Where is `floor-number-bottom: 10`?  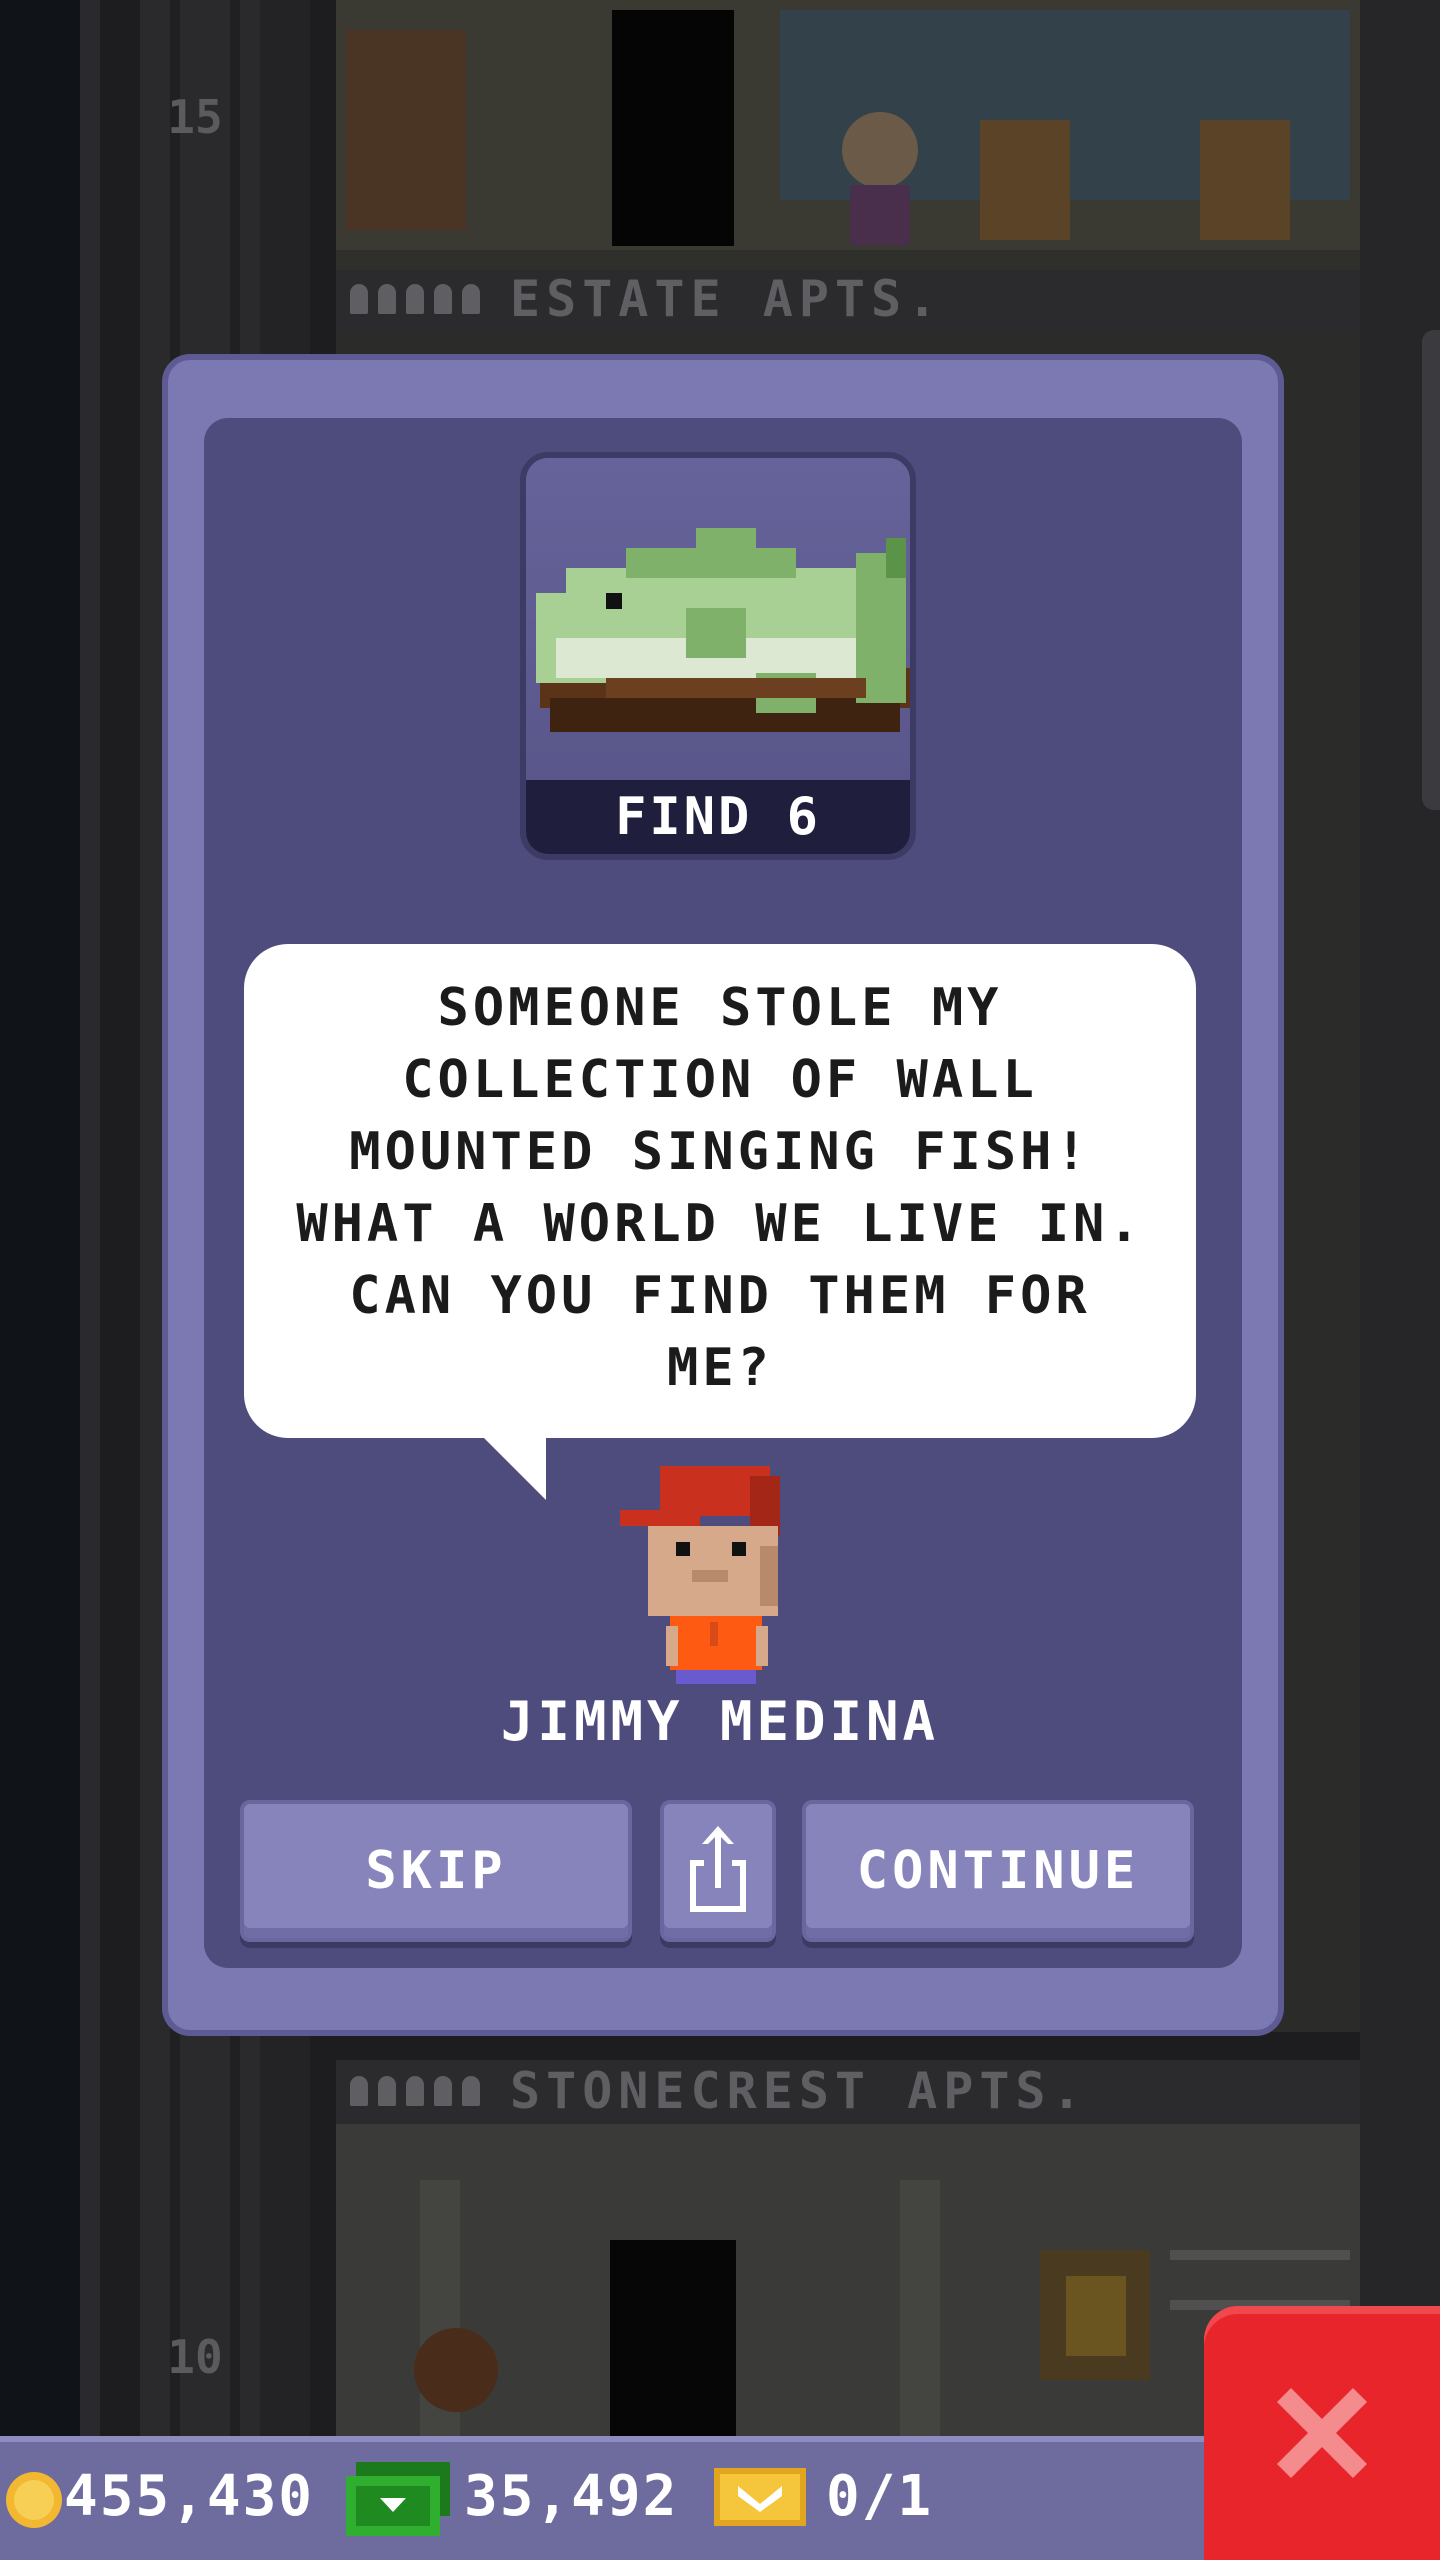 floor-number-bottom: 10 is located at coordinates (195, 2357).